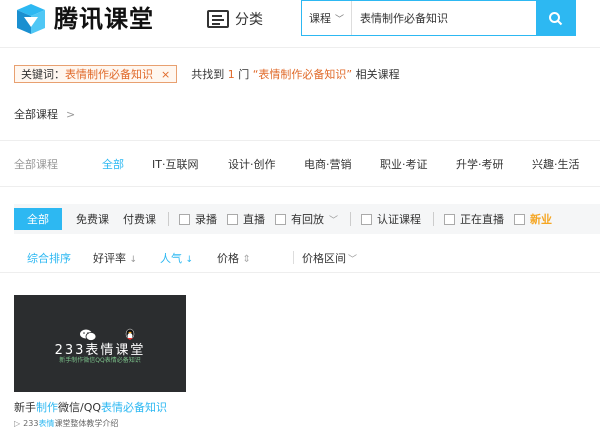 Image resolution: width=600 pixels, height=435 pixels. I want to click on search-input, so click(444, 18).